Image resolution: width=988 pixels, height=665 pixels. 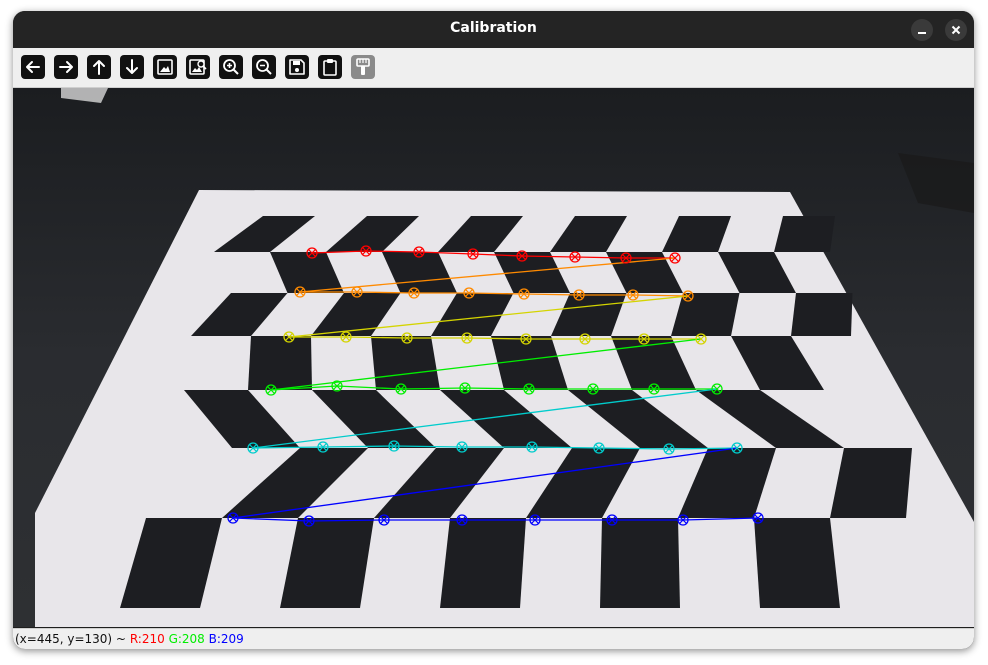 I want to click on arrow-up-icon, so click(x=99, y=67).